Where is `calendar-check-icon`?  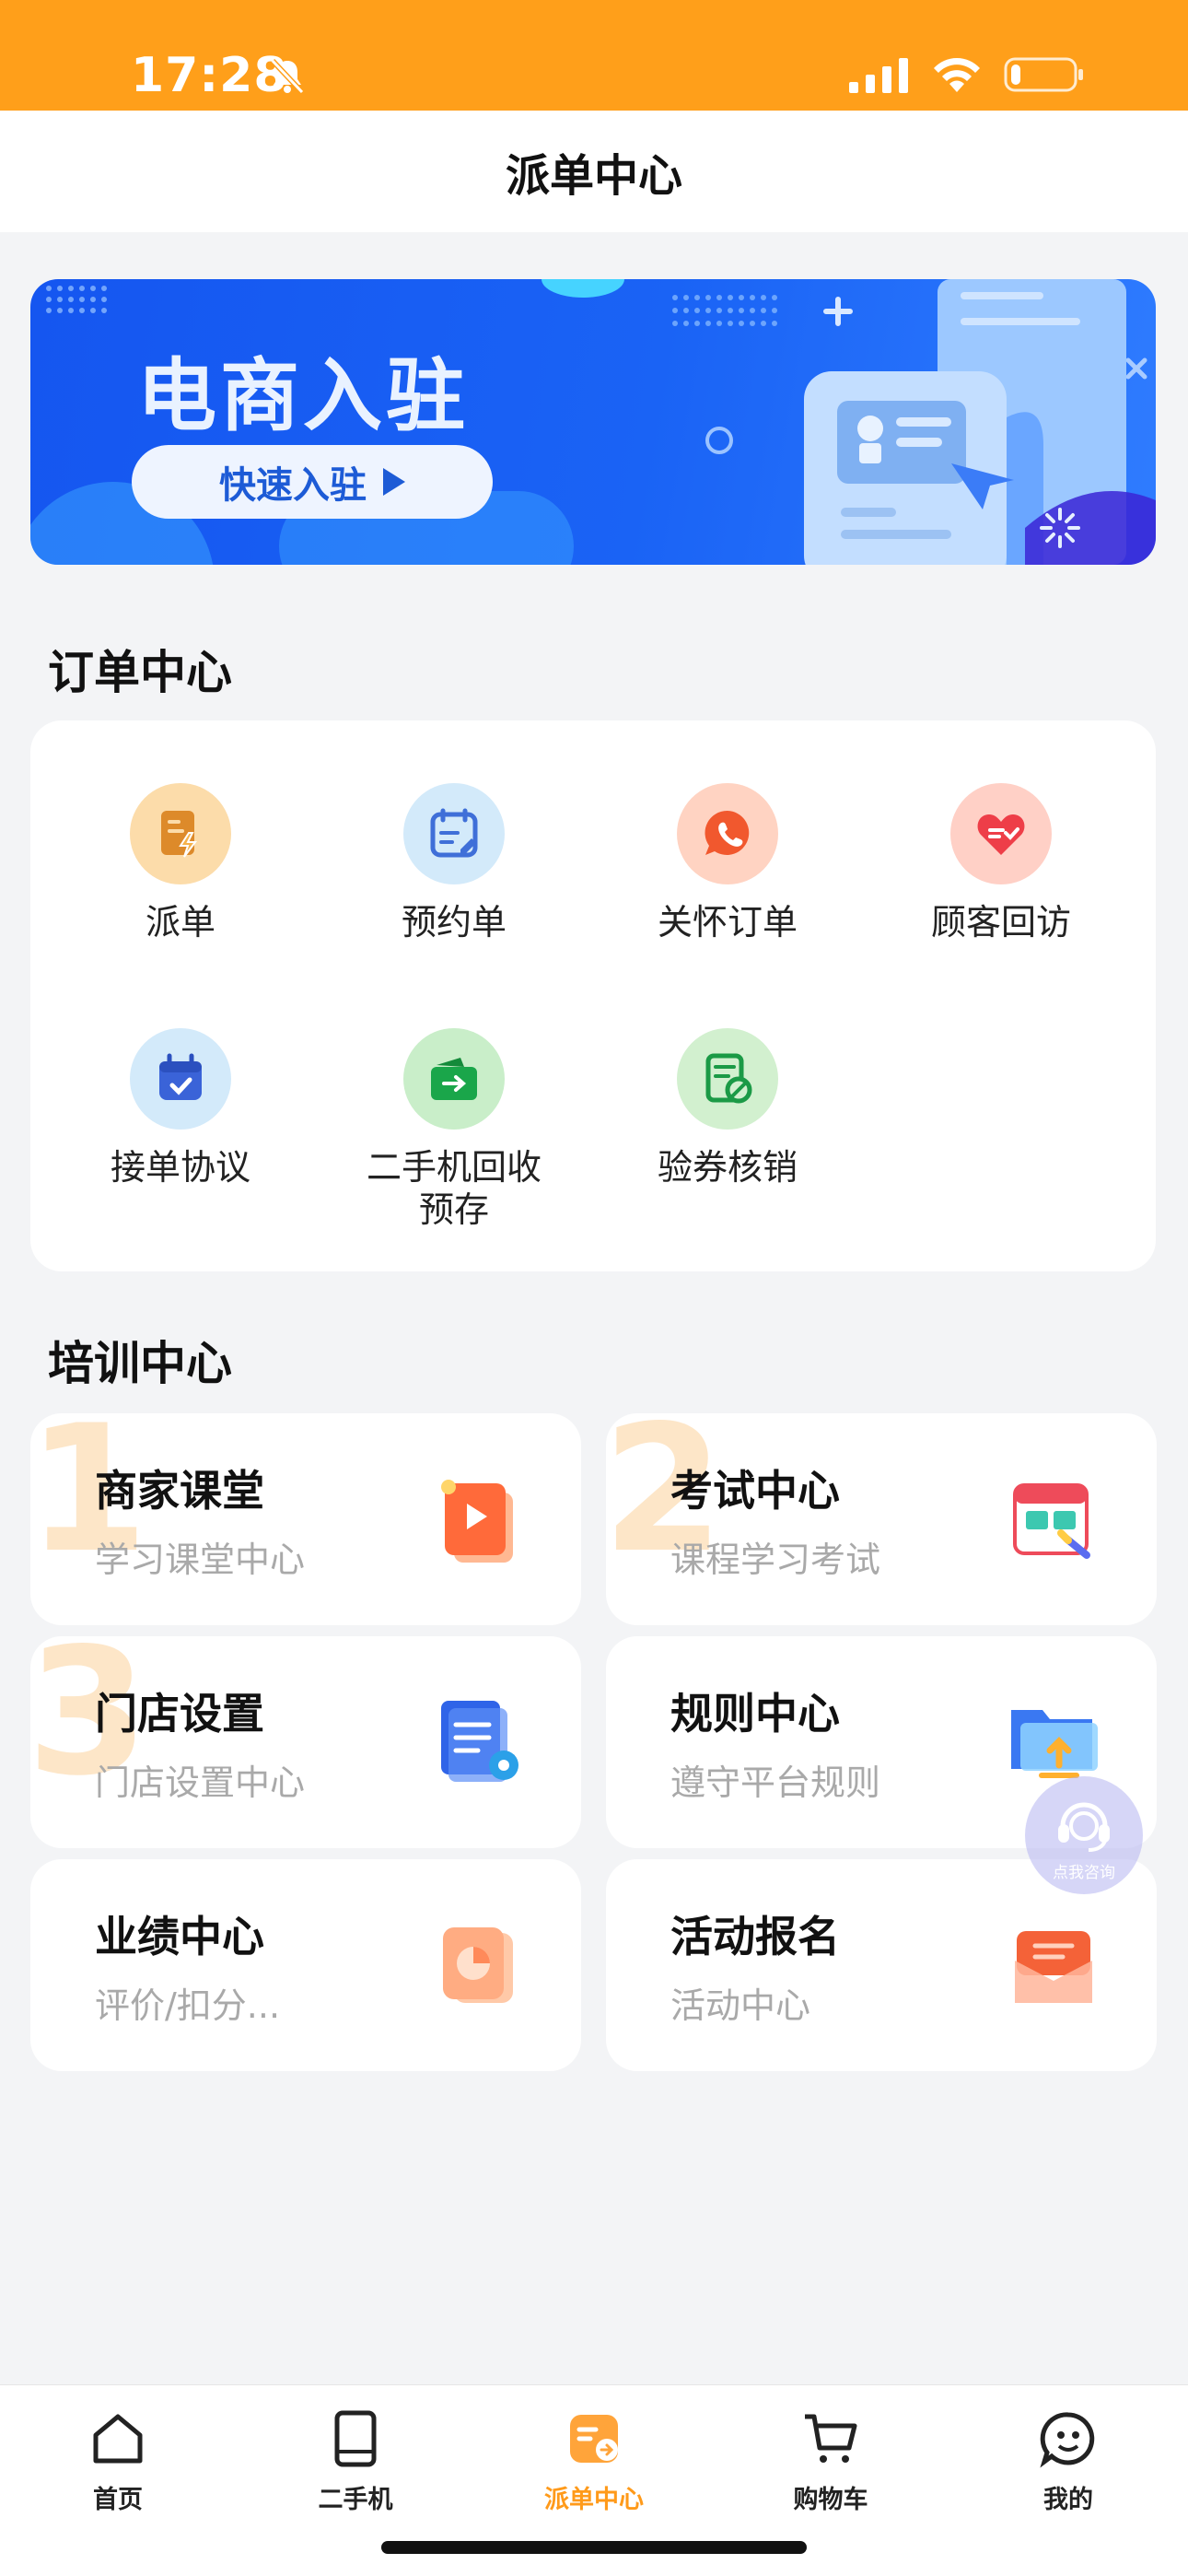
calendar-check-icon is located at coordinates (180, 1079).